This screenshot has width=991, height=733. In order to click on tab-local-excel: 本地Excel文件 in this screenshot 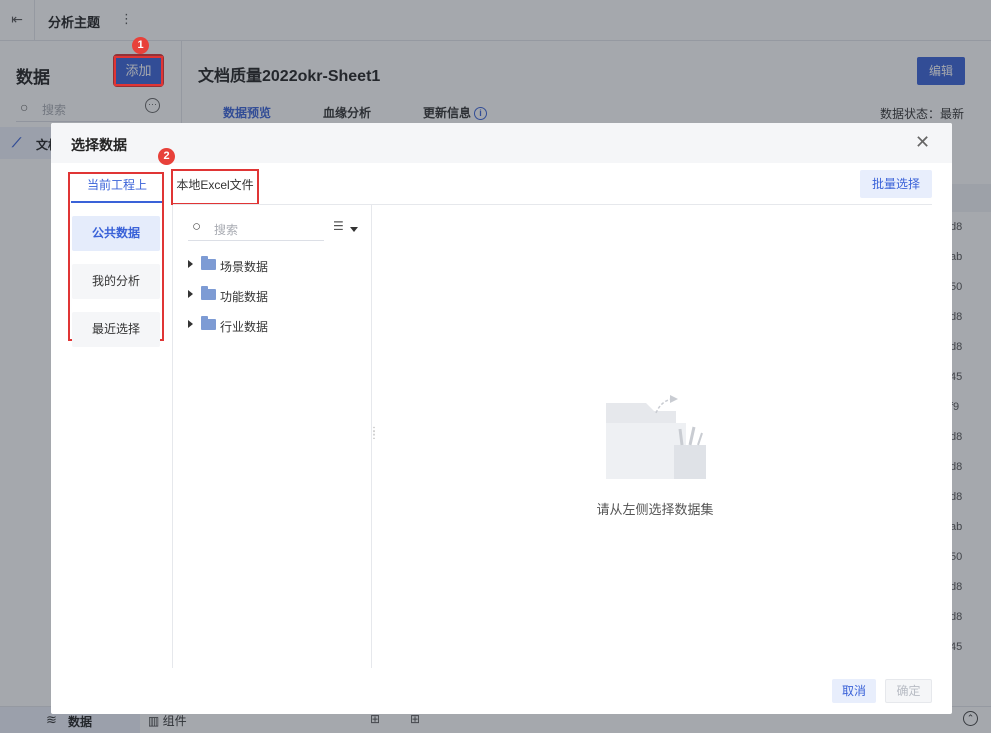, I will do `click(215, 187)`.